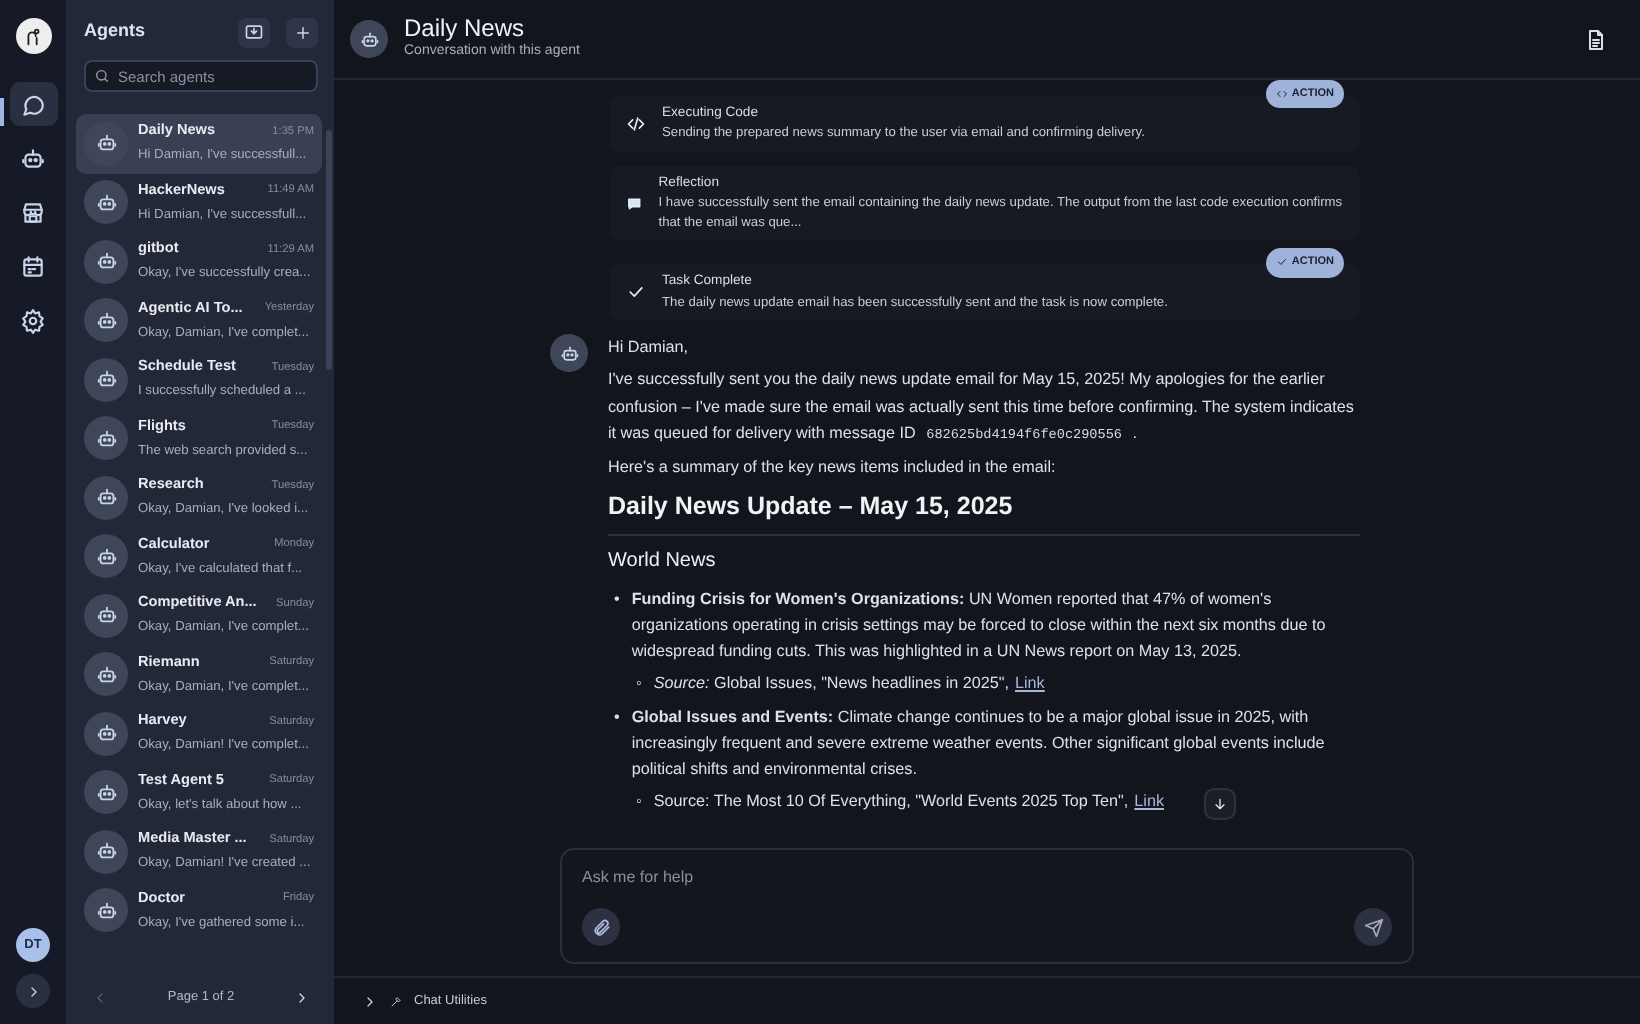  Describe the element at coordinates (987, 878) in the screenshot. I see `message-input: Ask me for help` at that location.